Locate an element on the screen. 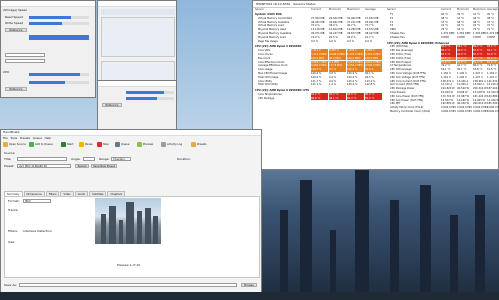 The width and height of the screenshot is (499, 300). preset-select: AV1 MKV 2160p60 4K is located at coordinates (44, 166).